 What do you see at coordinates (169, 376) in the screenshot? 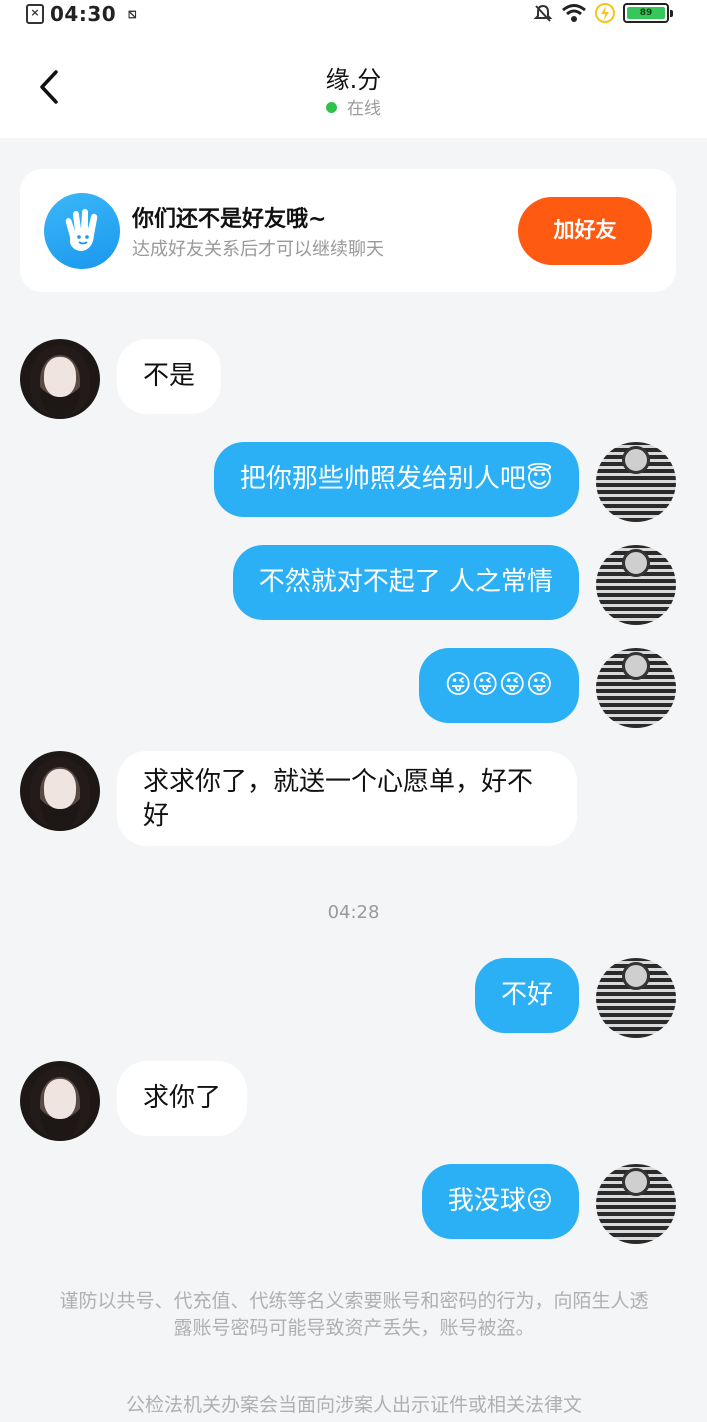
I see `message-bubble-received: 不是` at bounding box center [169, 376].